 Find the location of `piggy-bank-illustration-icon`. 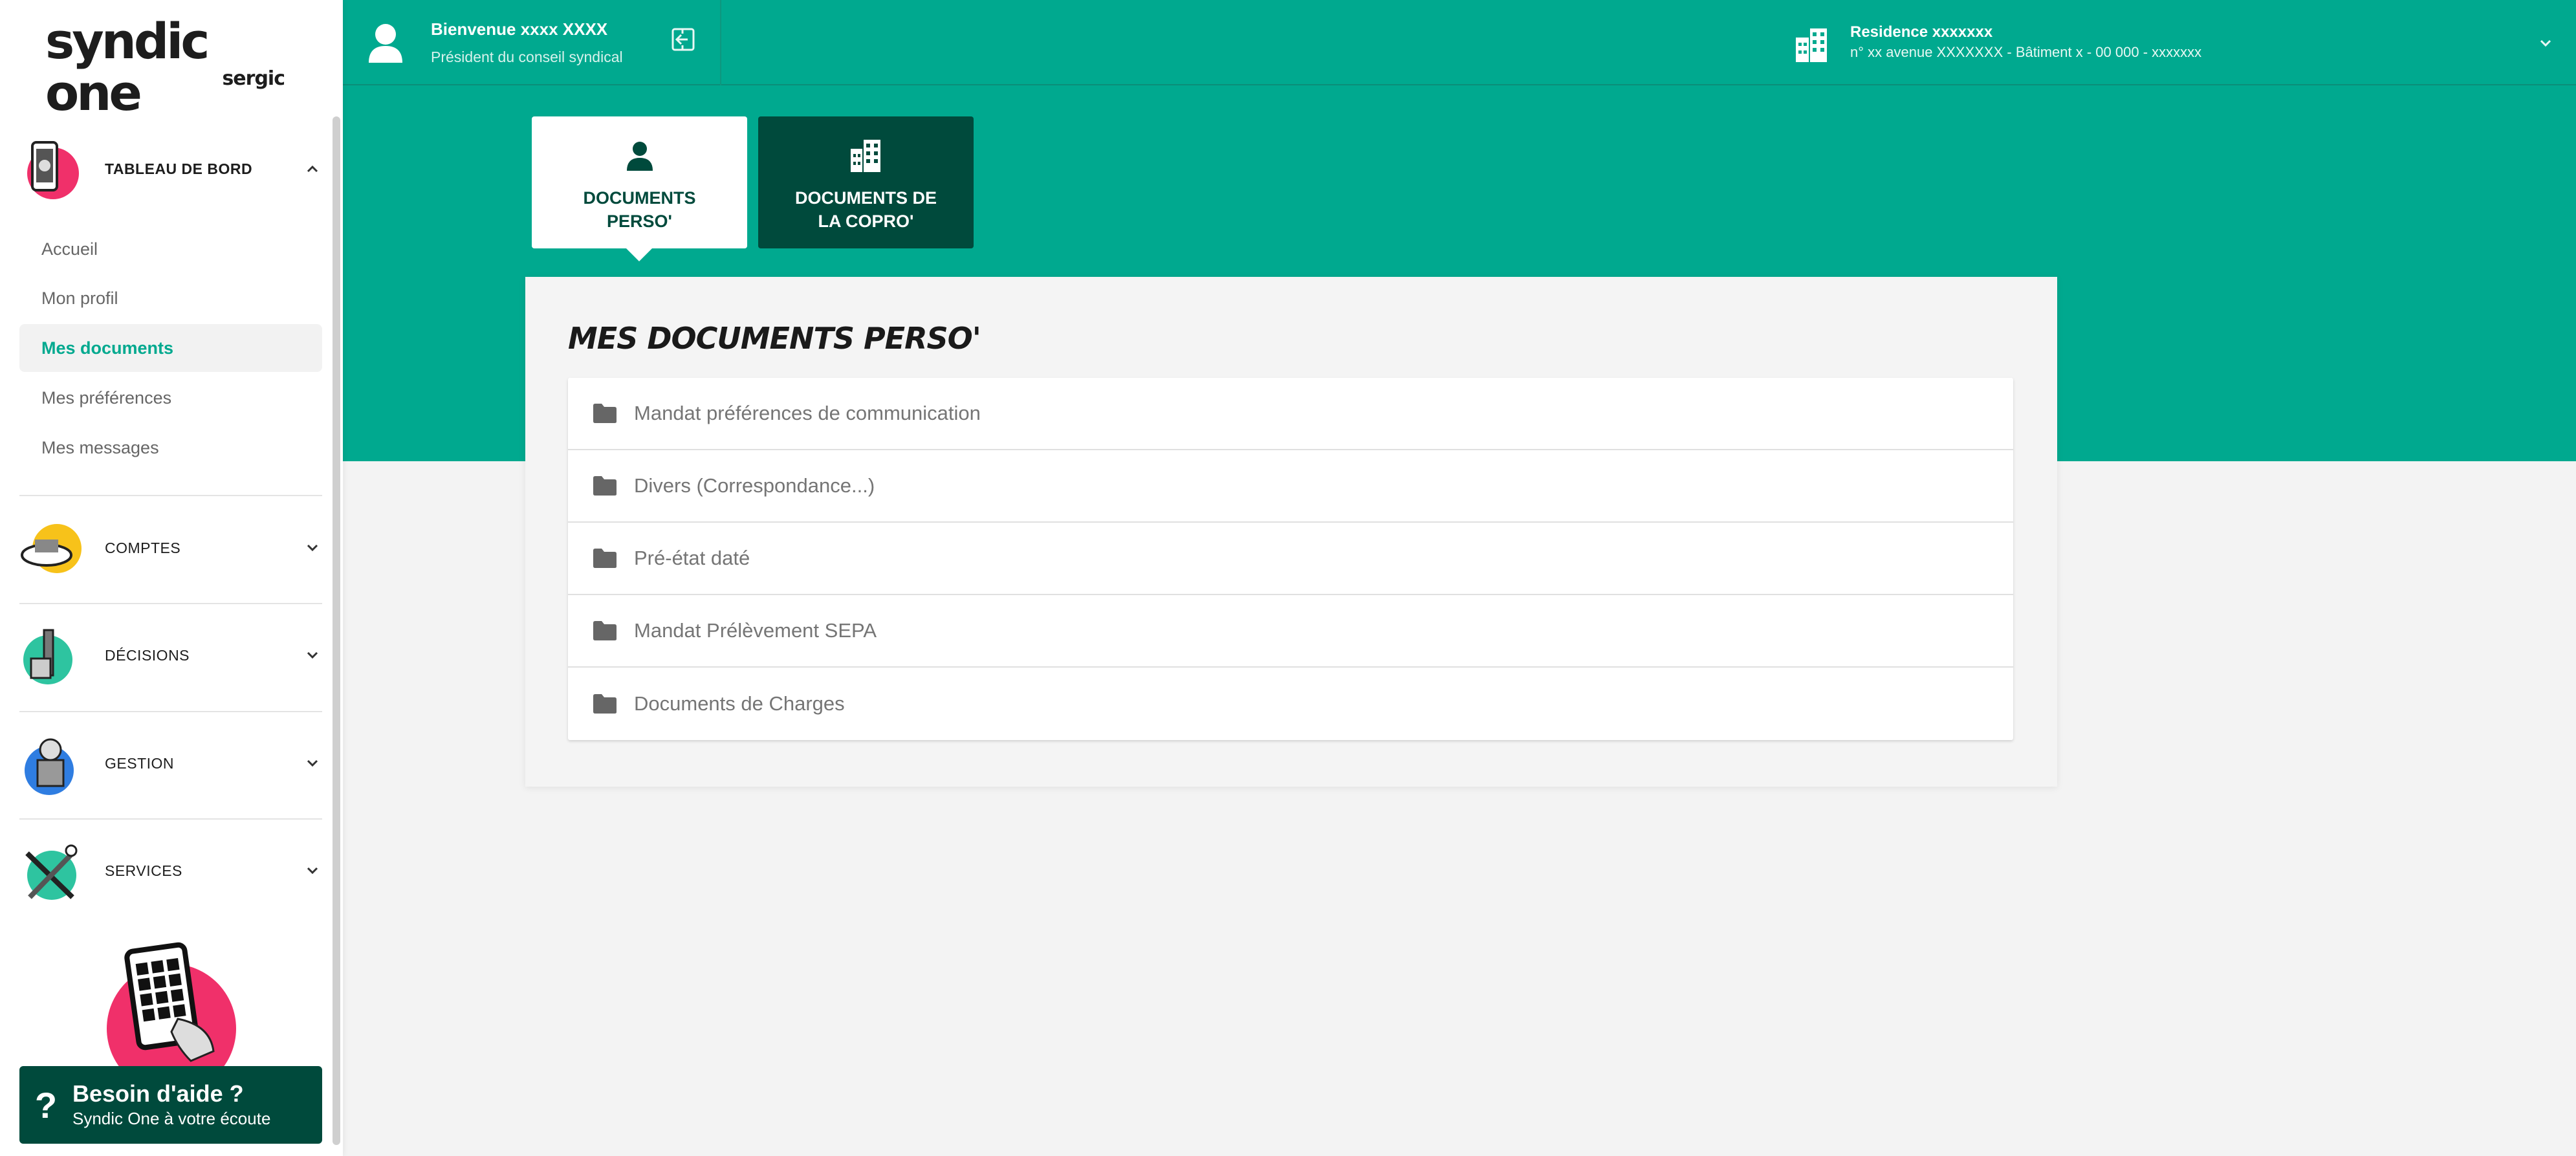

piggy-bank-illustration-icon is located at coordinates (50, 547).